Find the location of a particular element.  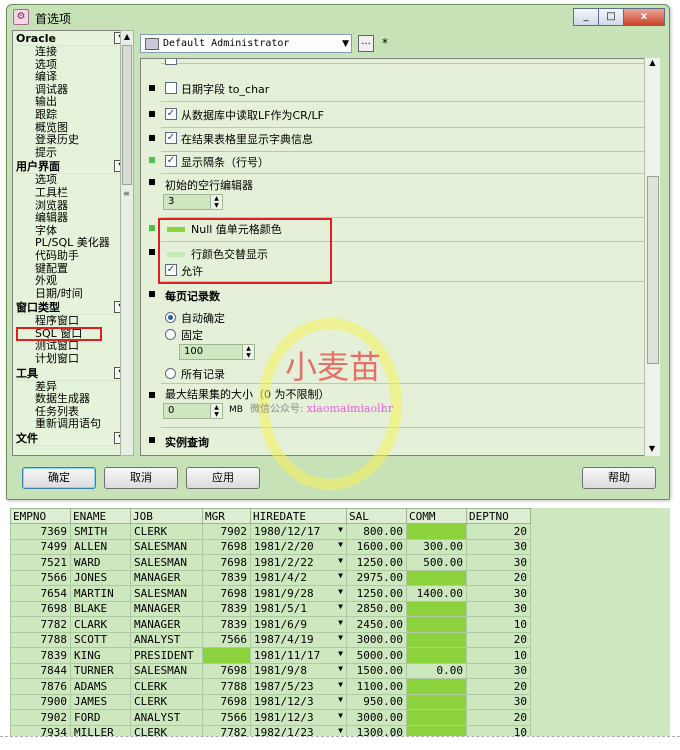

table-cell-empno: 7521 is located at coordinates (40, 562).